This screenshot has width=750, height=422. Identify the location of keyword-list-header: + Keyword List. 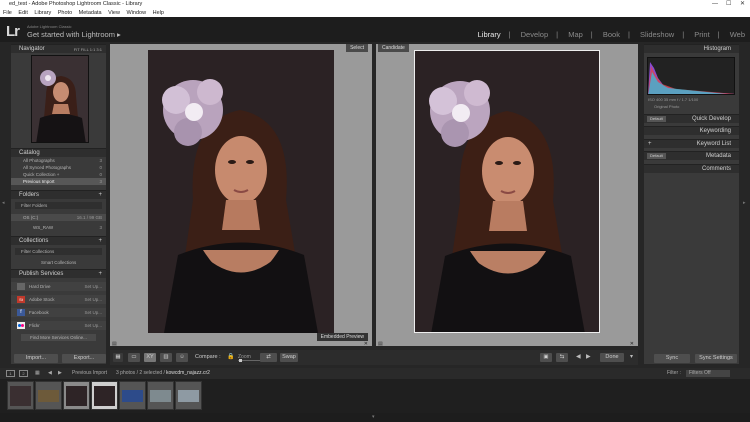
(691, 143).